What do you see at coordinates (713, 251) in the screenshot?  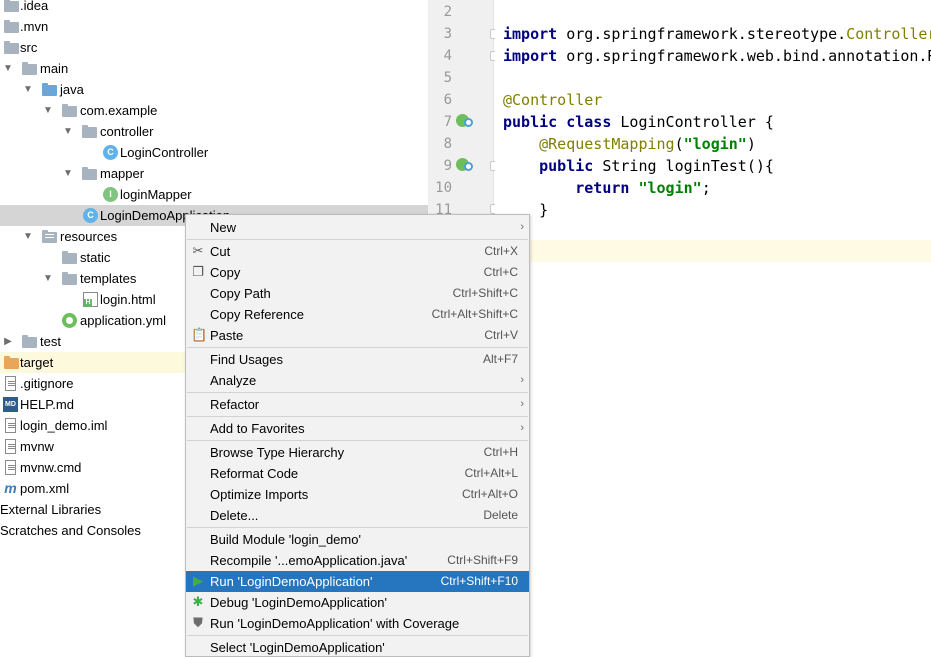 I see `caret-line-highlight` at bounding box center [713, 251].